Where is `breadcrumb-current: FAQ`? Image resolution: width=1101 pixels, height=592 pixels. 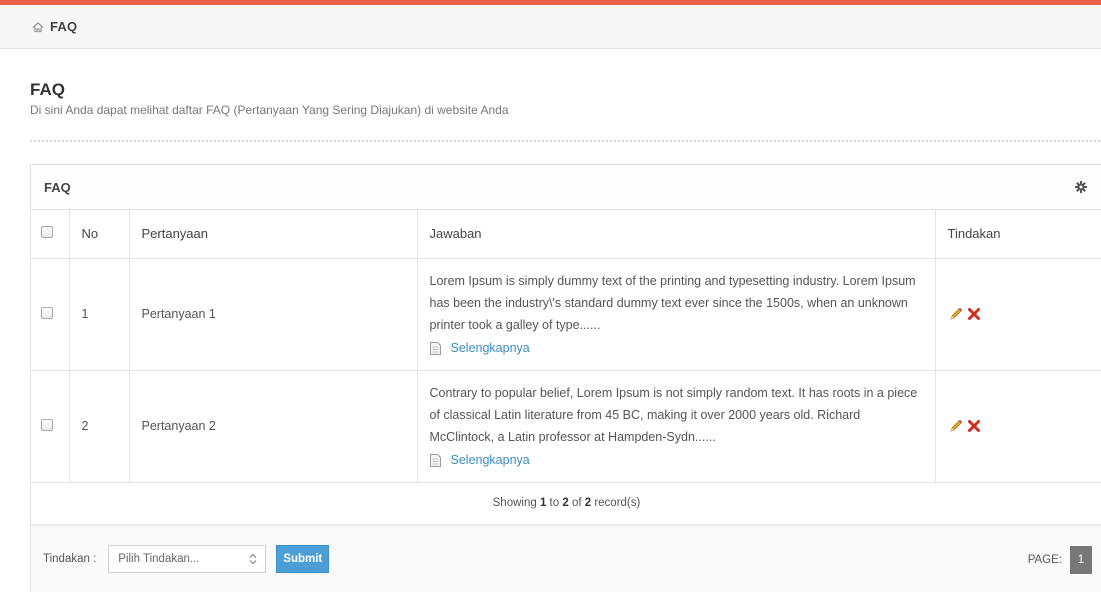
breadcrumb-current: FAQ is located at coordinates (63, 26).